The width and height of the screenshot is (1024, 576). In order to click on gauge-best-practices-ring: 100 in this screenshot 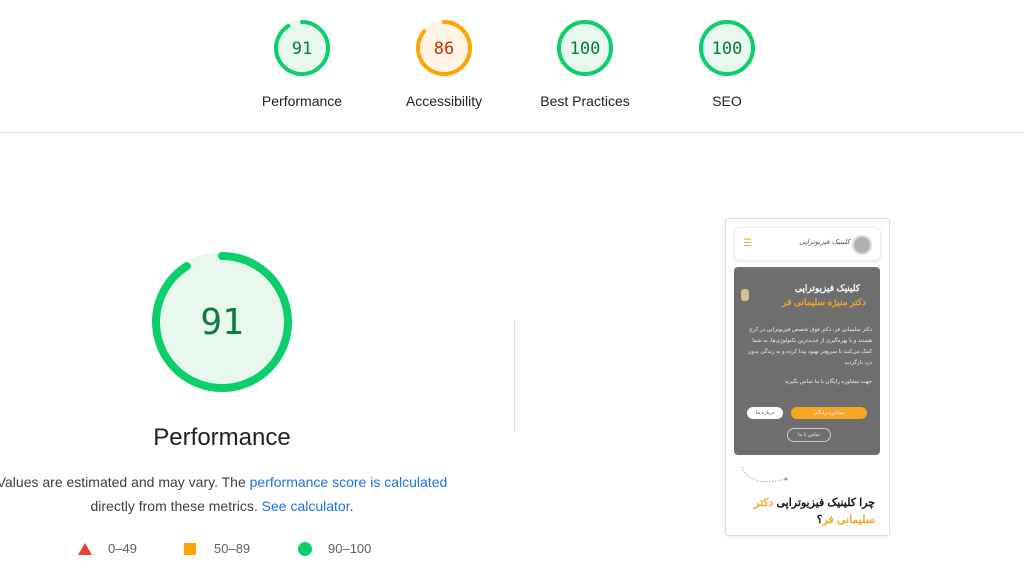, I will do `click(585, 48)`.